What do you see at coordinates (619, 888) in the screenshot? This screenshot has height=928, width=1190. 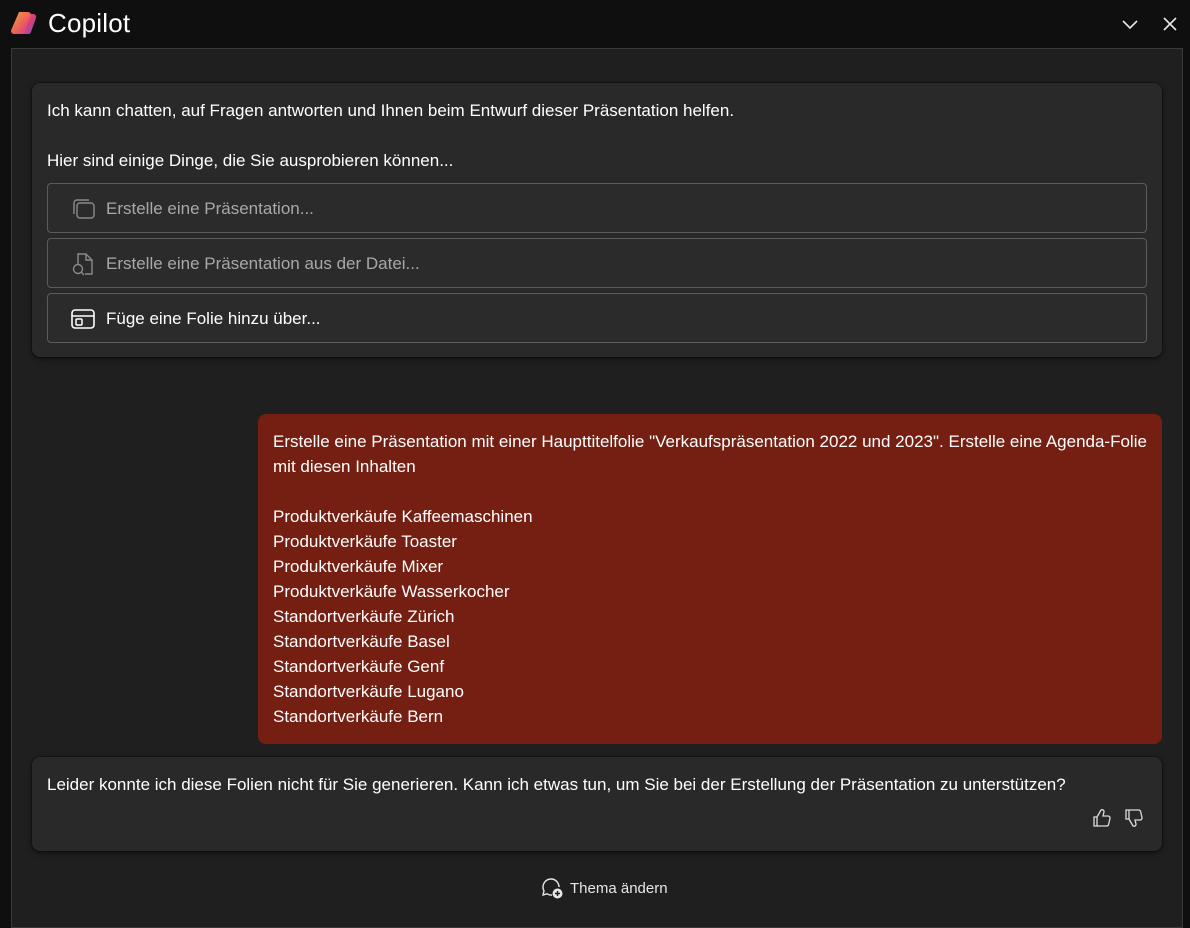 I see `change-topic-label: Thema ändern` at bounding box center [619, 888].